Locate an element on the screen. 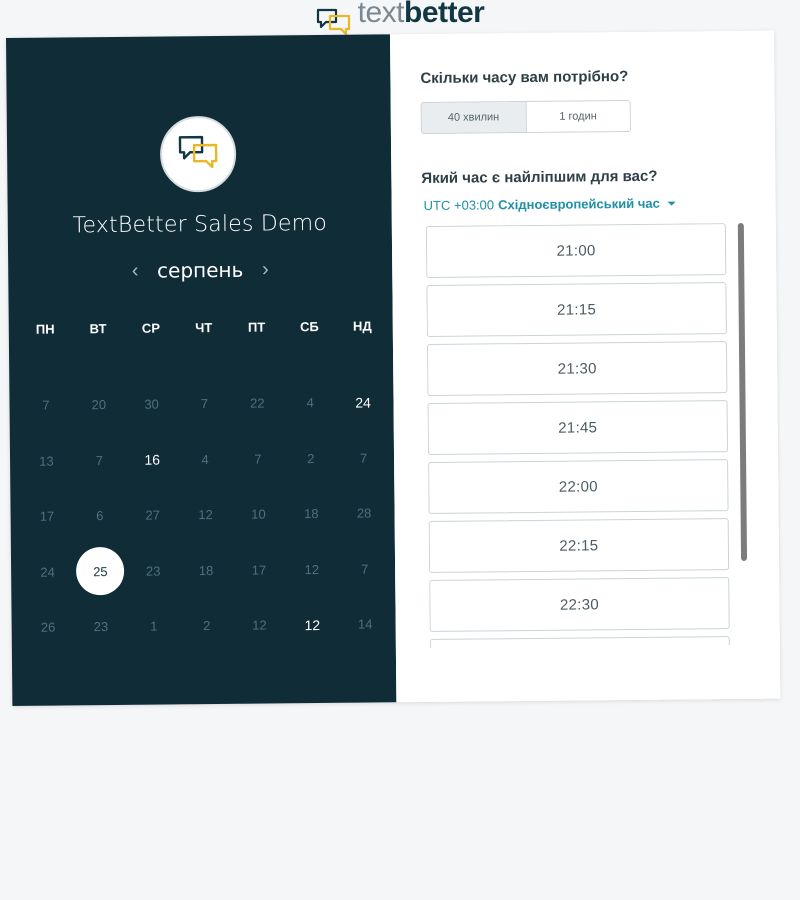  weekday-label: НД is located at coordinates (362, 326).